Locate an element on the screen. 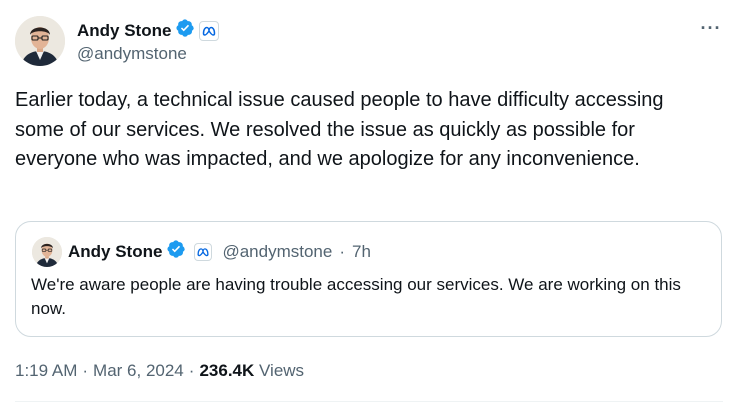 Image resolution: width=738 pixels, height=406 pixels. tweet-time: 1:19 AM is located at coordinates (46, 370).